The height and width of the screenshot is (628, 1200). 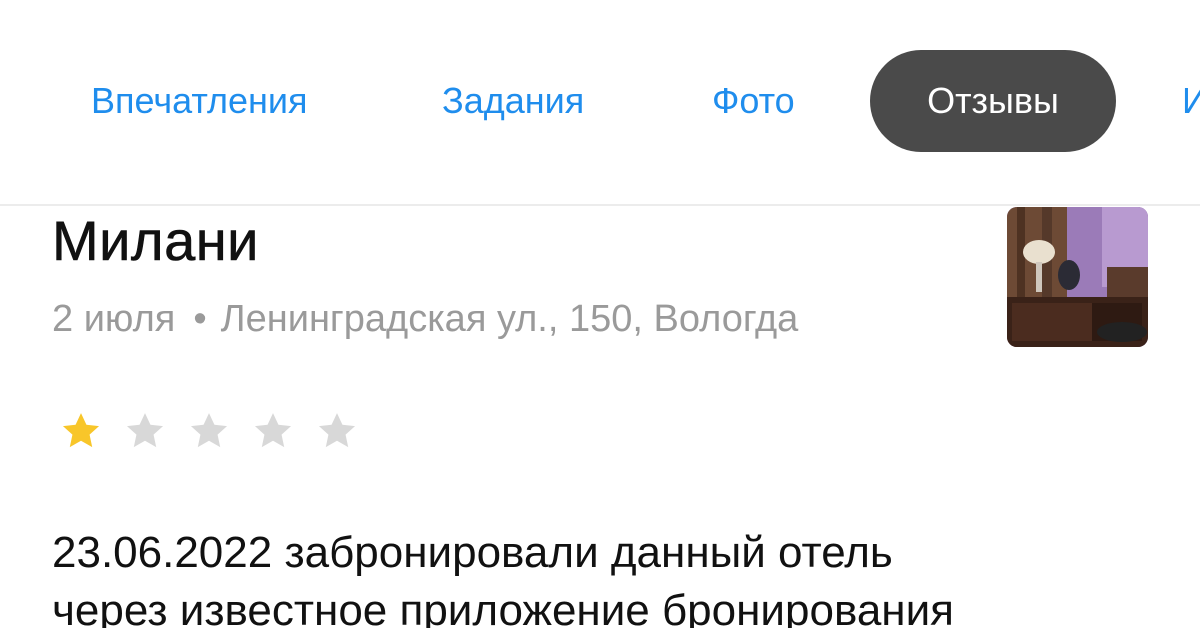 I want to click on review-meta: 2 июля • Ленинградская ул., 150, Вологда, so click(x=425, y=319).